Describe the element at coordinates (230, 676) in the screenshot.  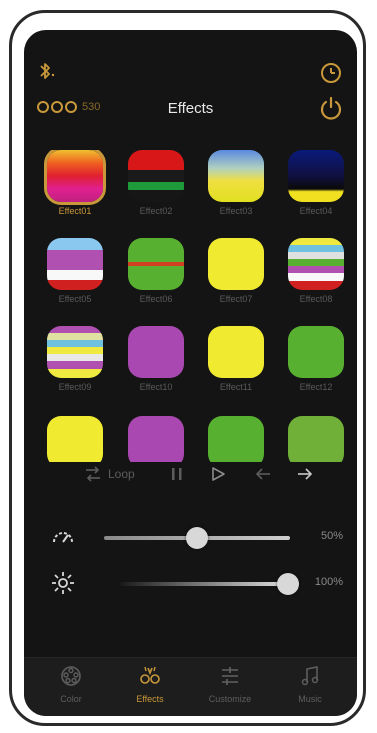
I see `customize-icon` at that location.